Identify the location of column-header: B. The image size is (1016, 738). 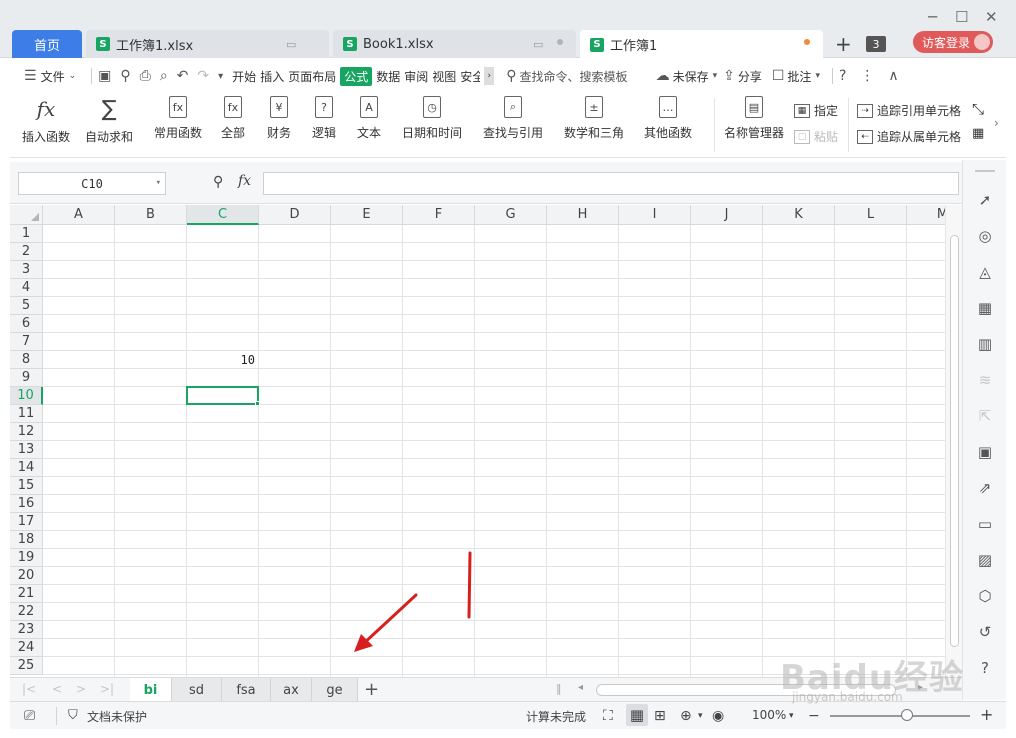
(151, 215).